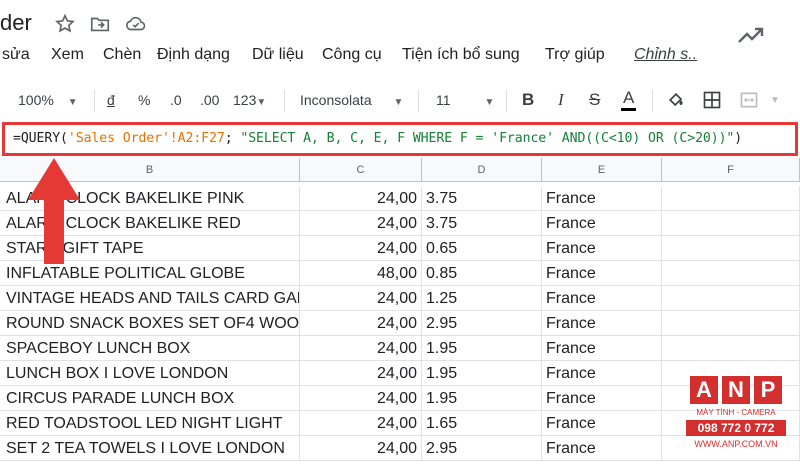 The height and width of the screenshot is (465, 800). I want to click on italic-button: I, so click(561, 100).